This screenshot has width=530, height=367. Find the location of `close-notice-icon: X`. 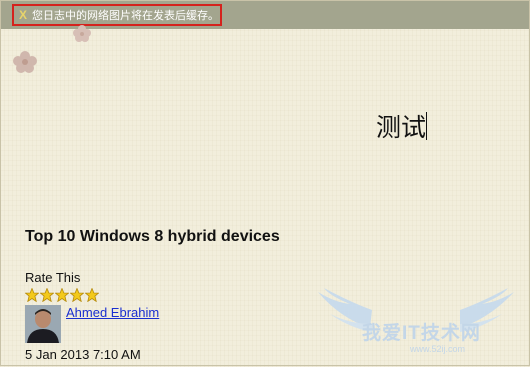

close-notice-icon: X is located at coordinates (23, 15).